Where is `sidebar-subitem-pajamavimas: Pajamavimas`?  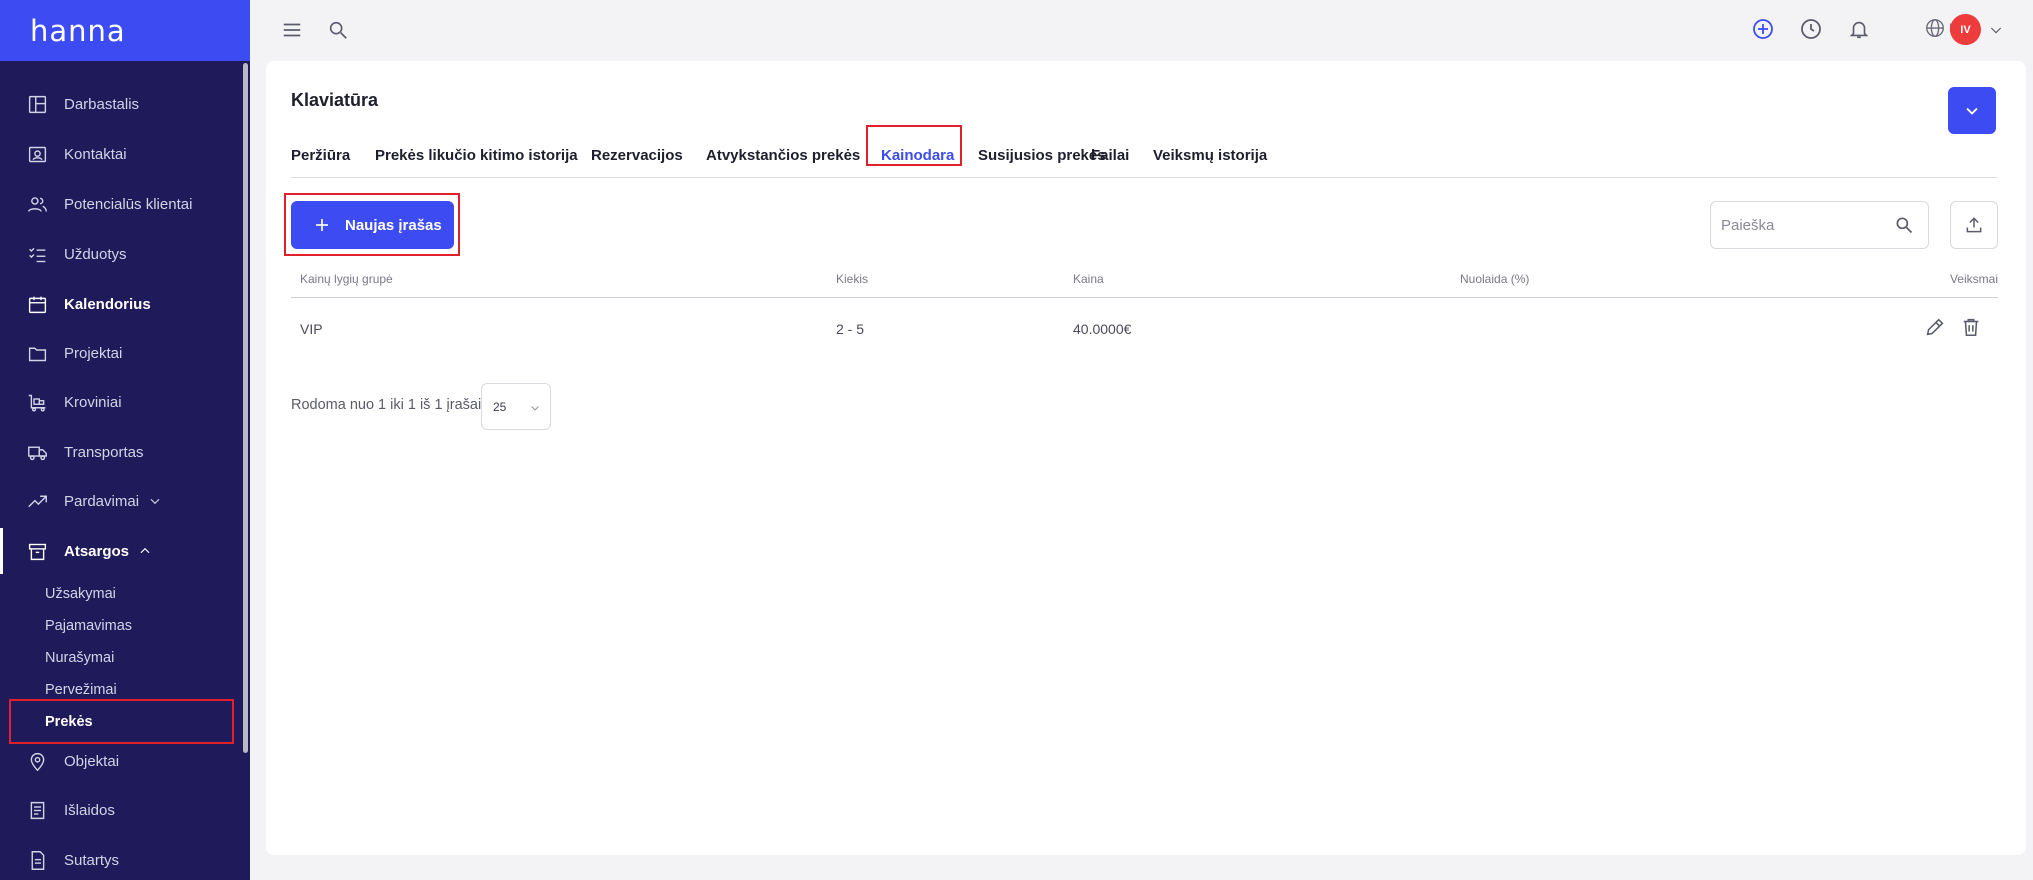 sidebar-subitem-pajamavimas: Pajamavimas is located at coordinates (88, 626).